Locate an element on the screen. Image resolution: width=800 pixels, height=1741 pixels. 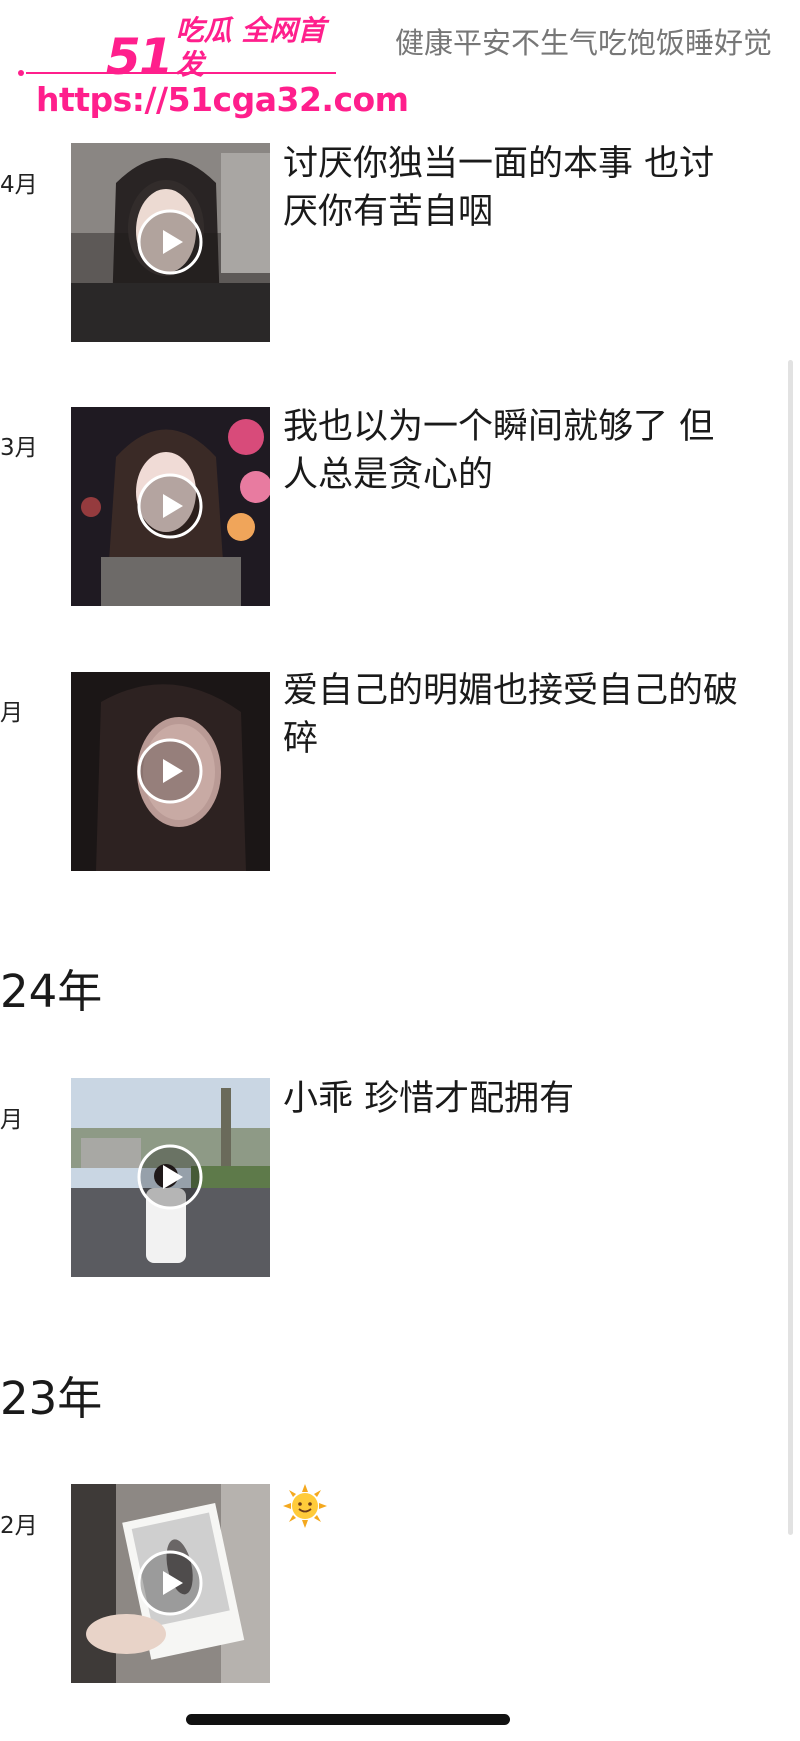
post-caption: 小乖 珍惜才配拥有 is located at coordinates (429, 1099).